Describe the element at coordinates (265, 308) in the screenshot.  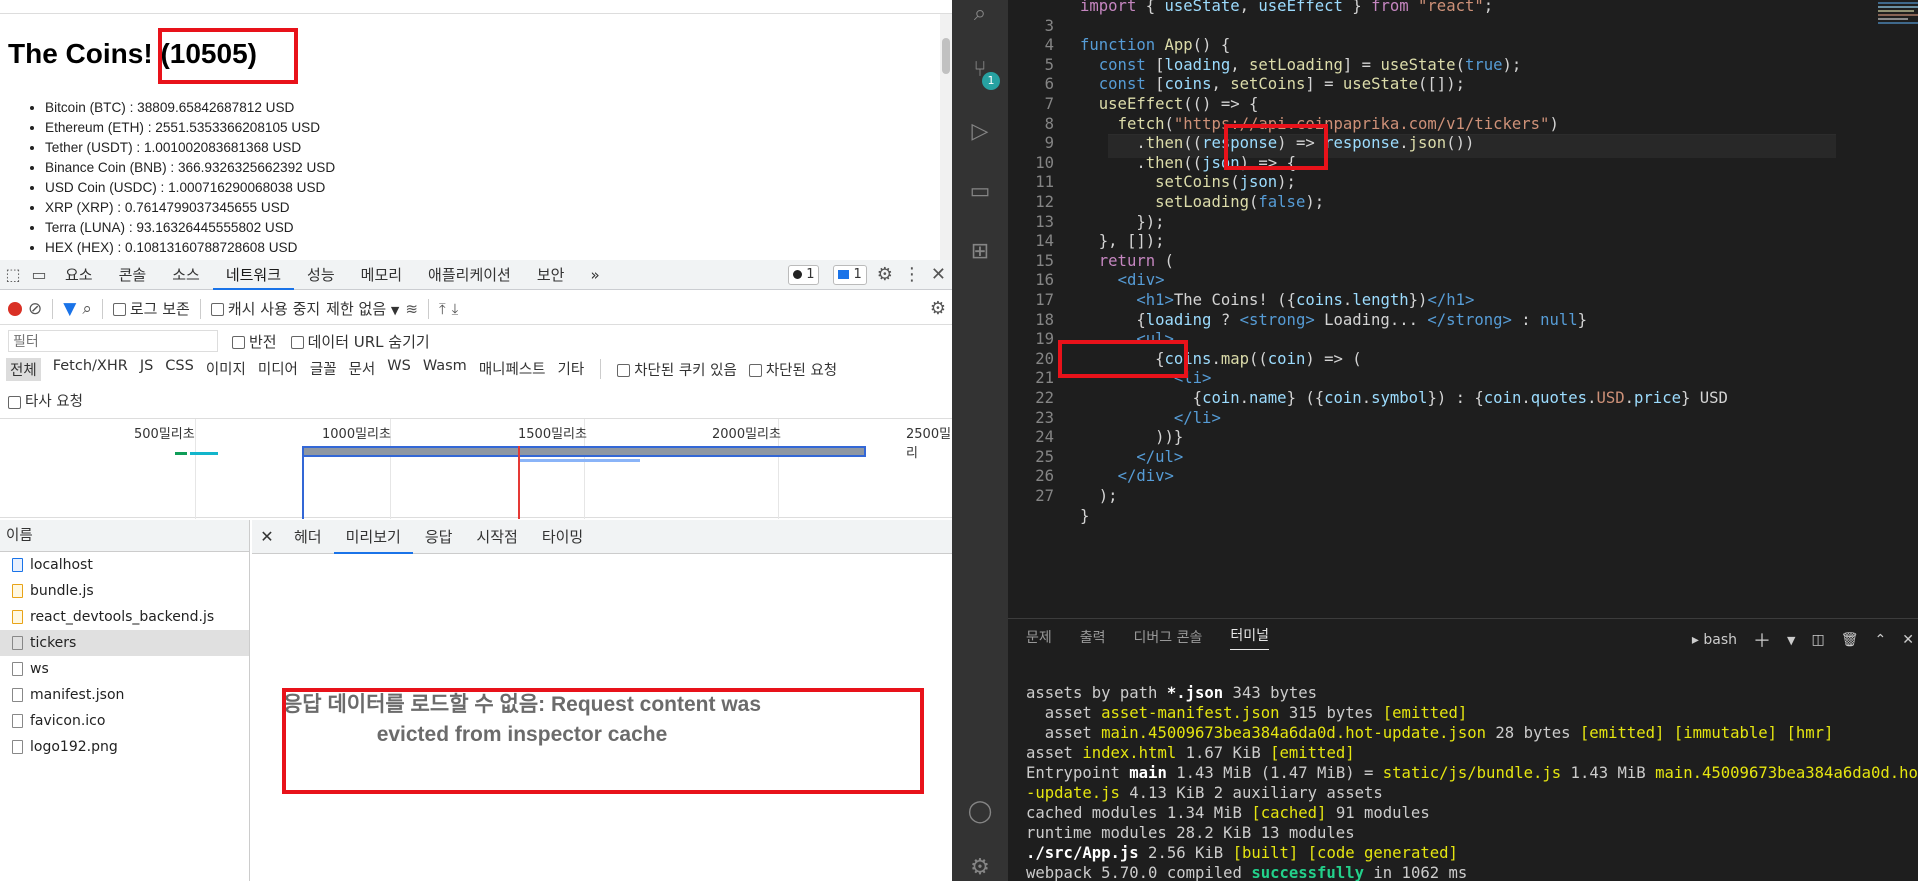
I see `disable-cache-checkbox: 캐시 사용 중지` at that location.